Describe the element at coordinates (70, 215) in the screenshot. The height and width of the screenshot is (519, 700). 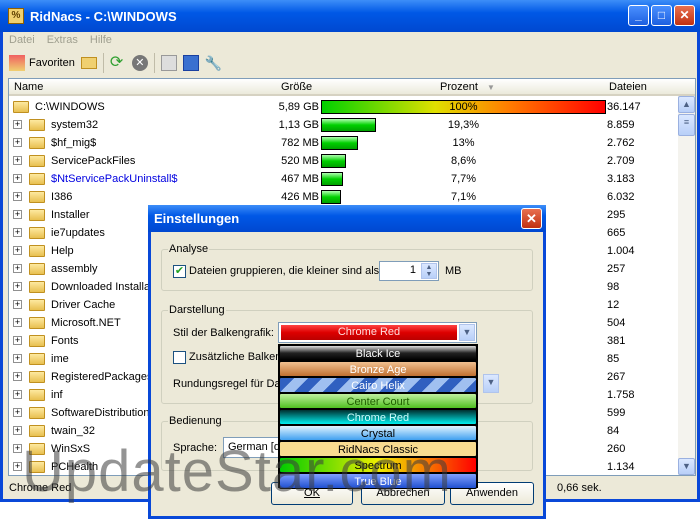
I see `row-name: Installer` at that location.